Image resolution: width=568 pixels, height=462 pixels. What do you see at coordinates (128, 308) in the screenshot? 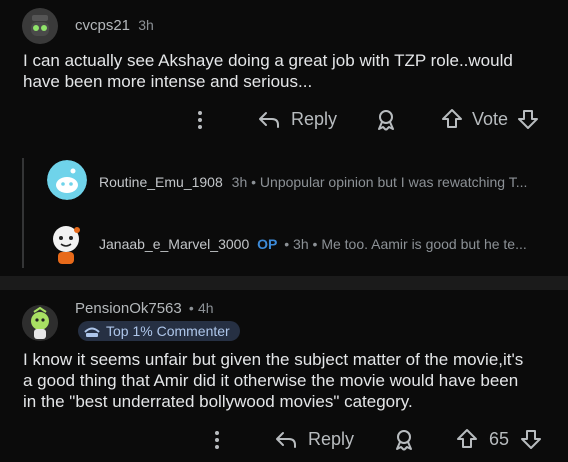
I see `comment-author: PensionOk7563` at bounding box center [128, 308].